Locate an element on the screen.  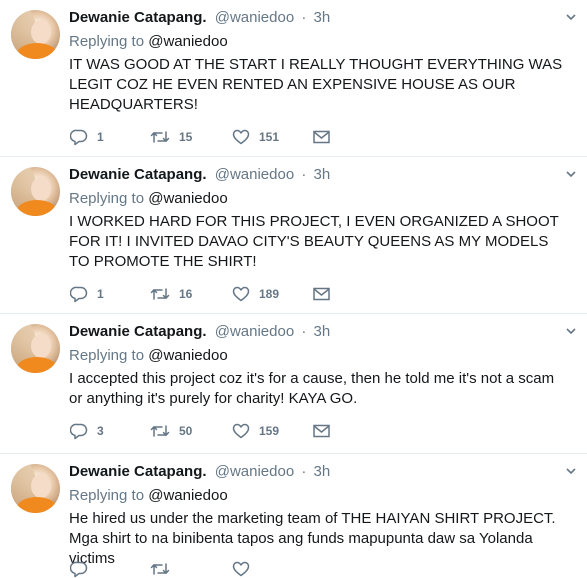
like-count: 151 is located at coordinates (269, 137).